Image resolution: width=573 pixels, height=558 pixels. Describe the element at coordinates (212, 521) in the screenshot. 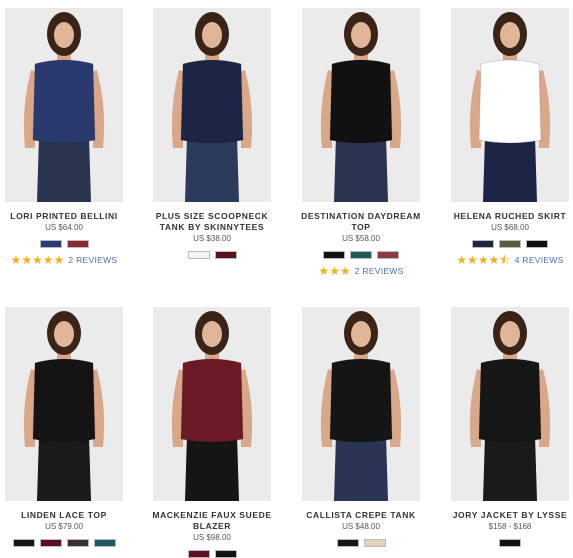

I see `product-name: MACKENZIE FAUX SUEDE BLAZER` at that location.